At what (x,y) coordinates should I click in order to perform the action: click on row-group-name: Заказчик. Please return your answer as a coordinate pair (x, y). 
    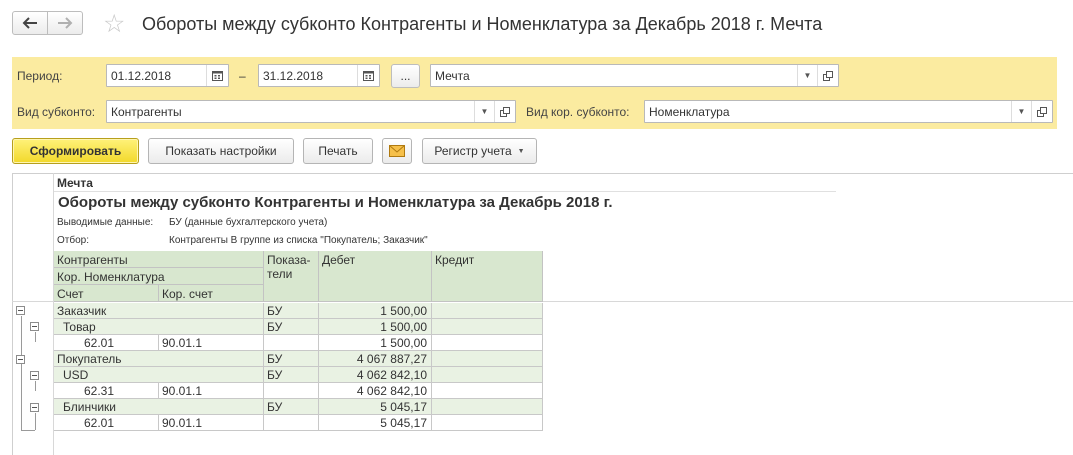
    Looking at the image, I should click on (159, 311).